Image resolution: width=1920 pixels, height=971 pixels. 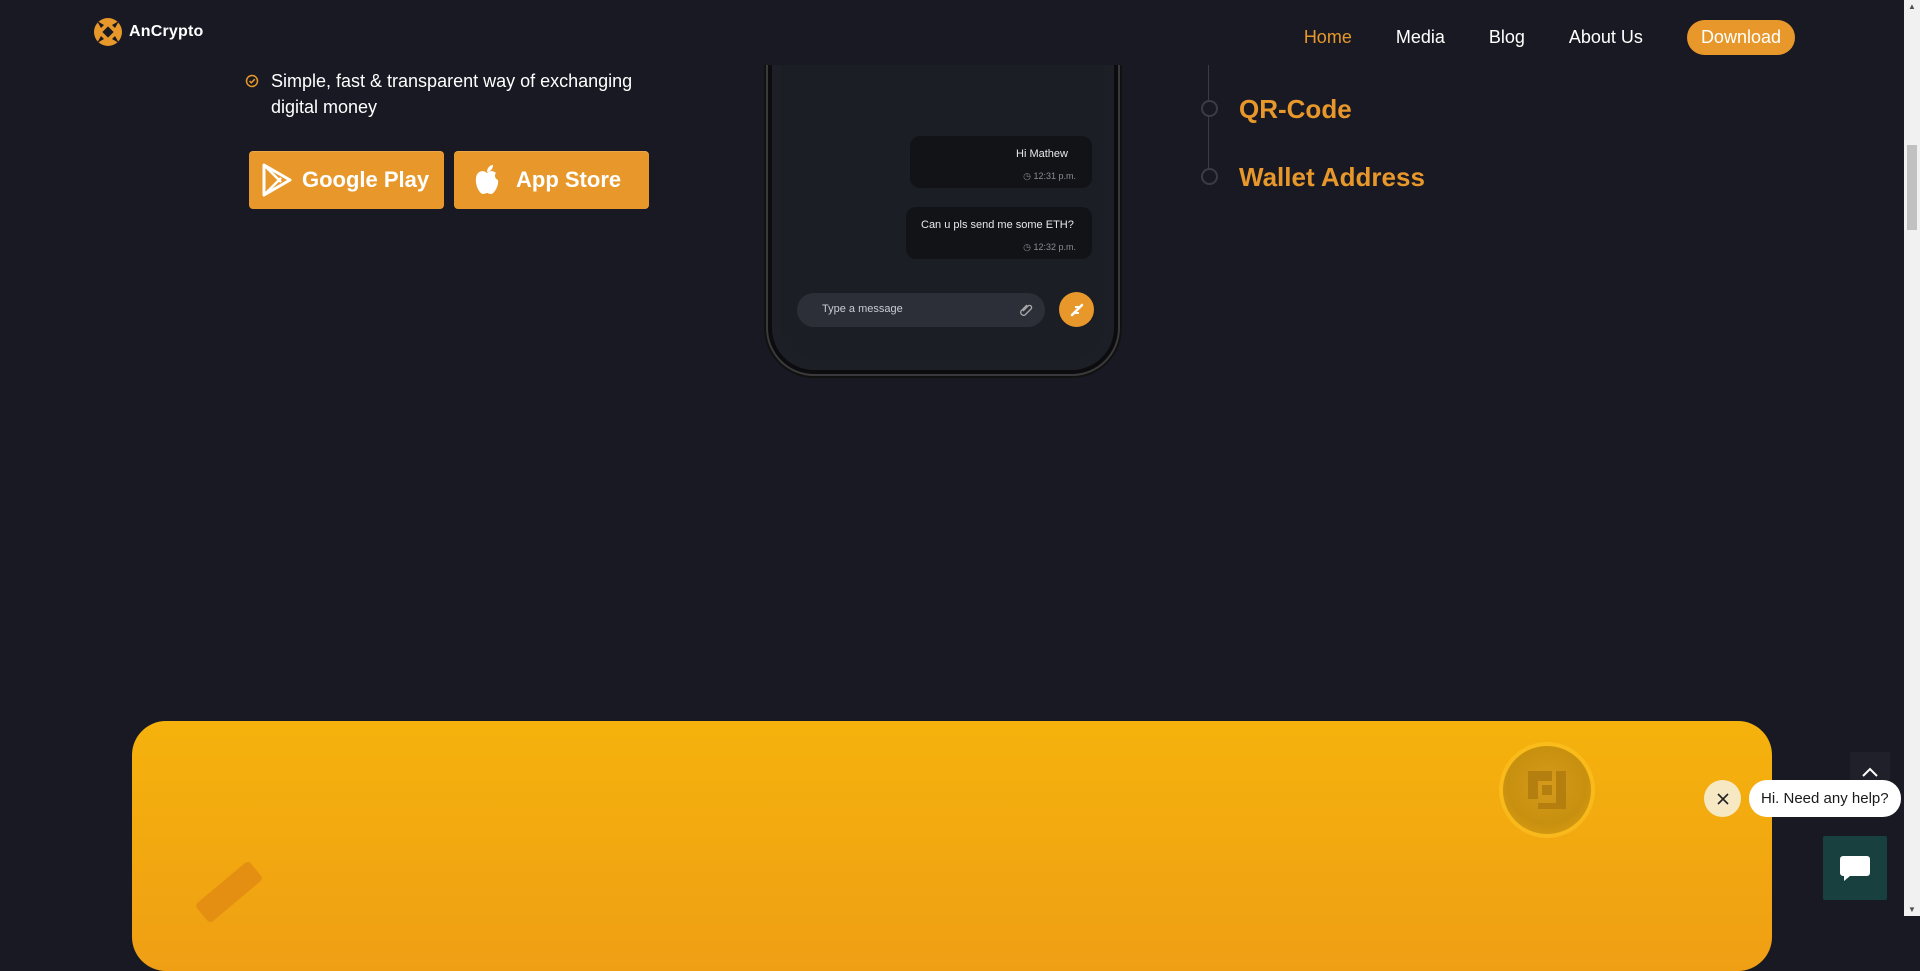 I want to click on nav-home: Home, so click(x=1328, y=37).